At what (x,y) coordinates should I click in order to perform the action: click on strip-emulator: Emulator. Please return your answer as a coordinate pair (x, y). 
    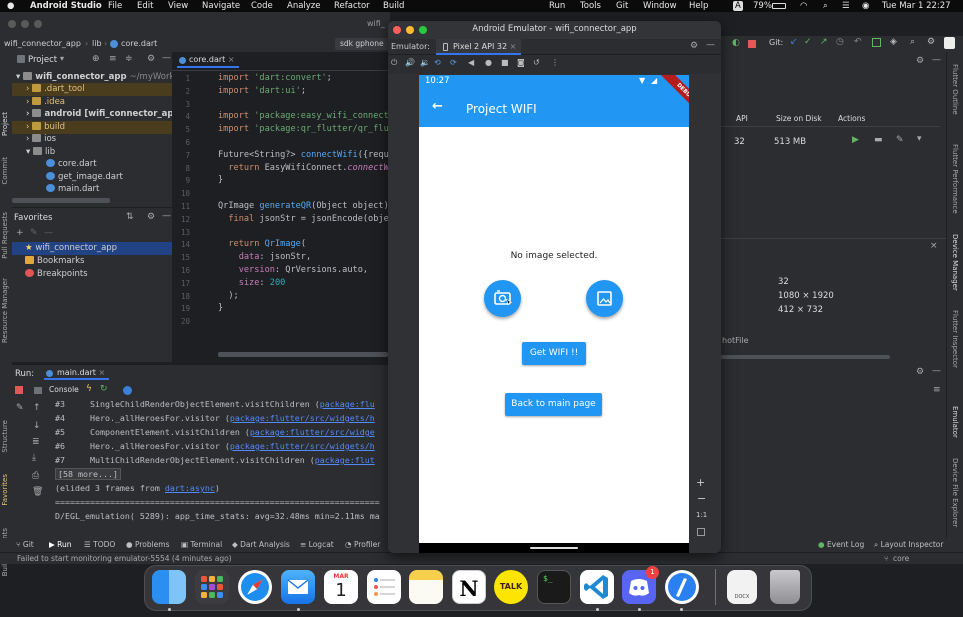
    Looking at the image, I should click on (955, 422).